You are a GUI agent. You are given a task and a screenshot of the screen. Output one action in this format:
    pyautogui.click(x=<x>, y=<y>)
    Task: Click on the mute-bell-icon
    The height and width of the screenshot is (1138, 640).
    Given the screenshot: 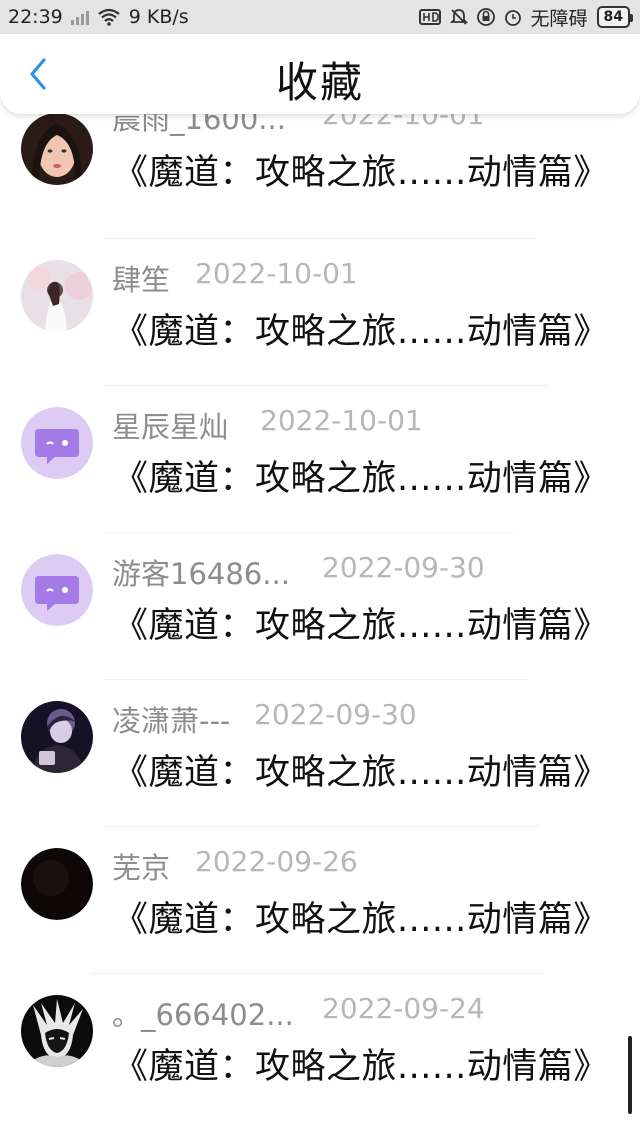 What is the action you would take?
    pyautogui.click(x=458, y=17)
    